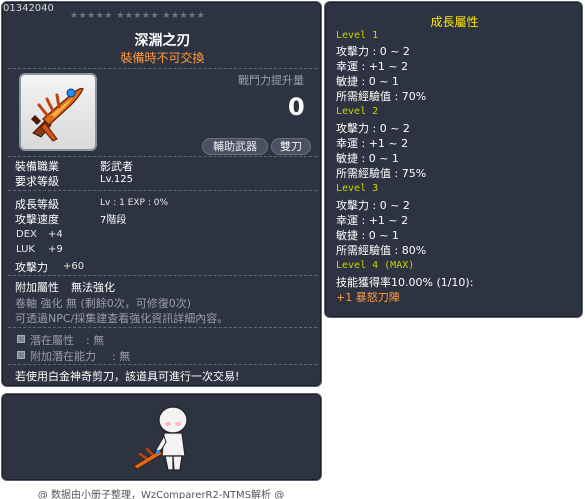 This screenshot has width=585, height=499. I want to click on growth-level-1-header: Level 1, so click(357, 35).